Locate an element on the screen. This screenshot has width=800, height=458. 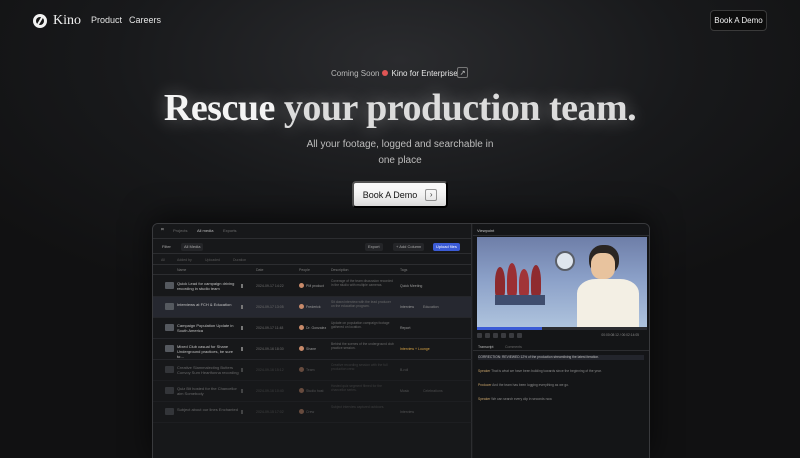
clip-tag-secondary: Education is located at coordinates (431, 307).